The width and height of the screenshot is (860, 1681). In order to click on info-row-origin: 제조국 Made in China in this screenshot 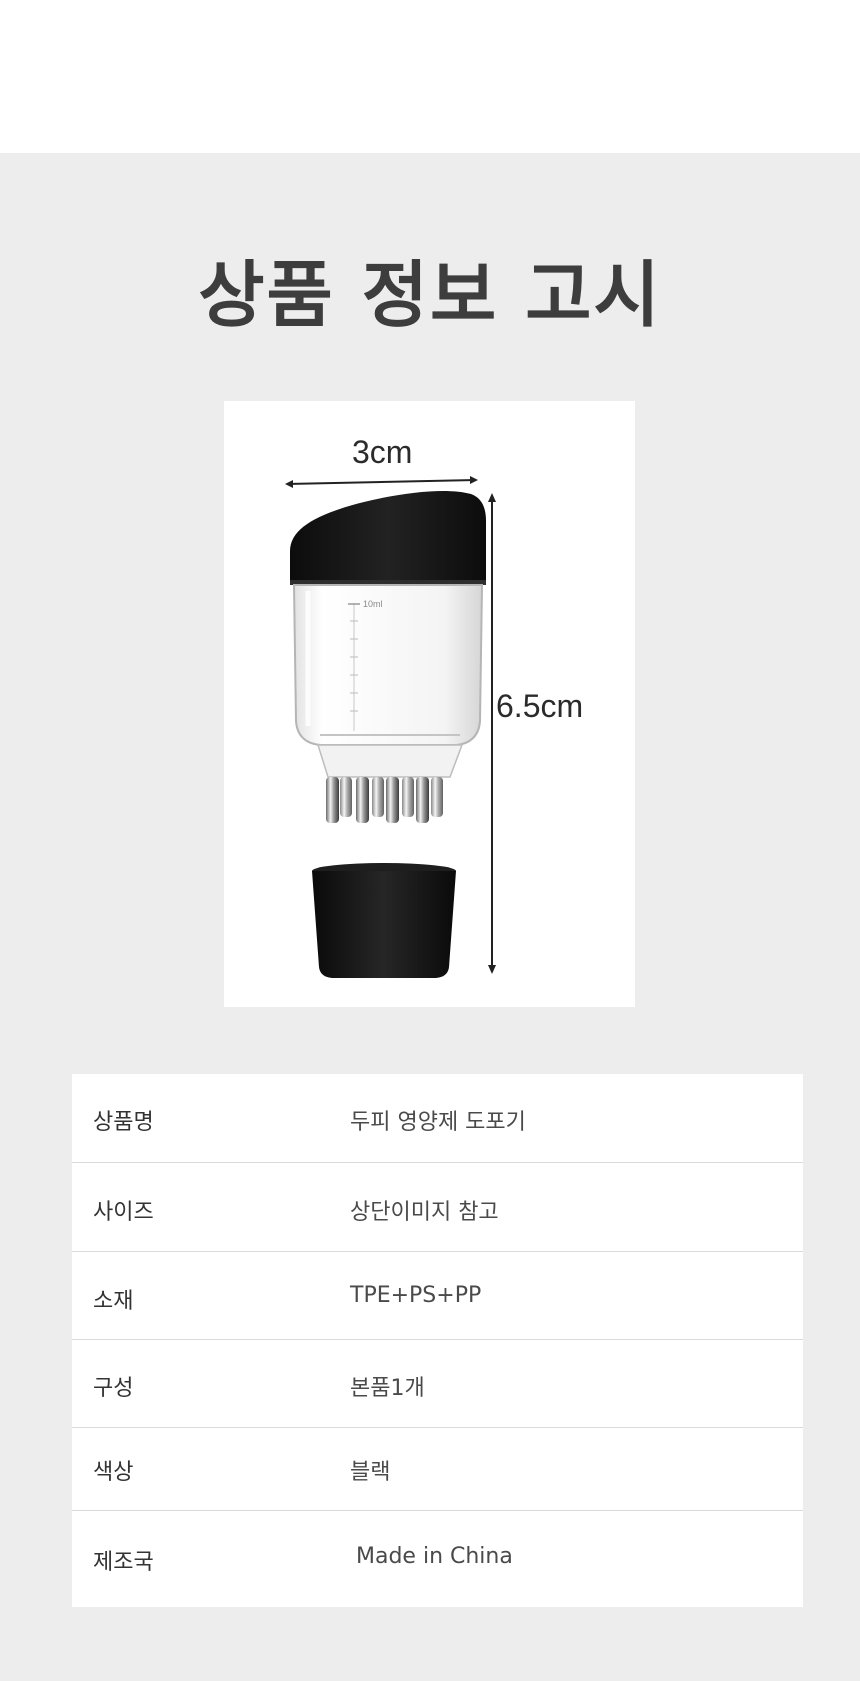, I will do `click(437, 1559)`.